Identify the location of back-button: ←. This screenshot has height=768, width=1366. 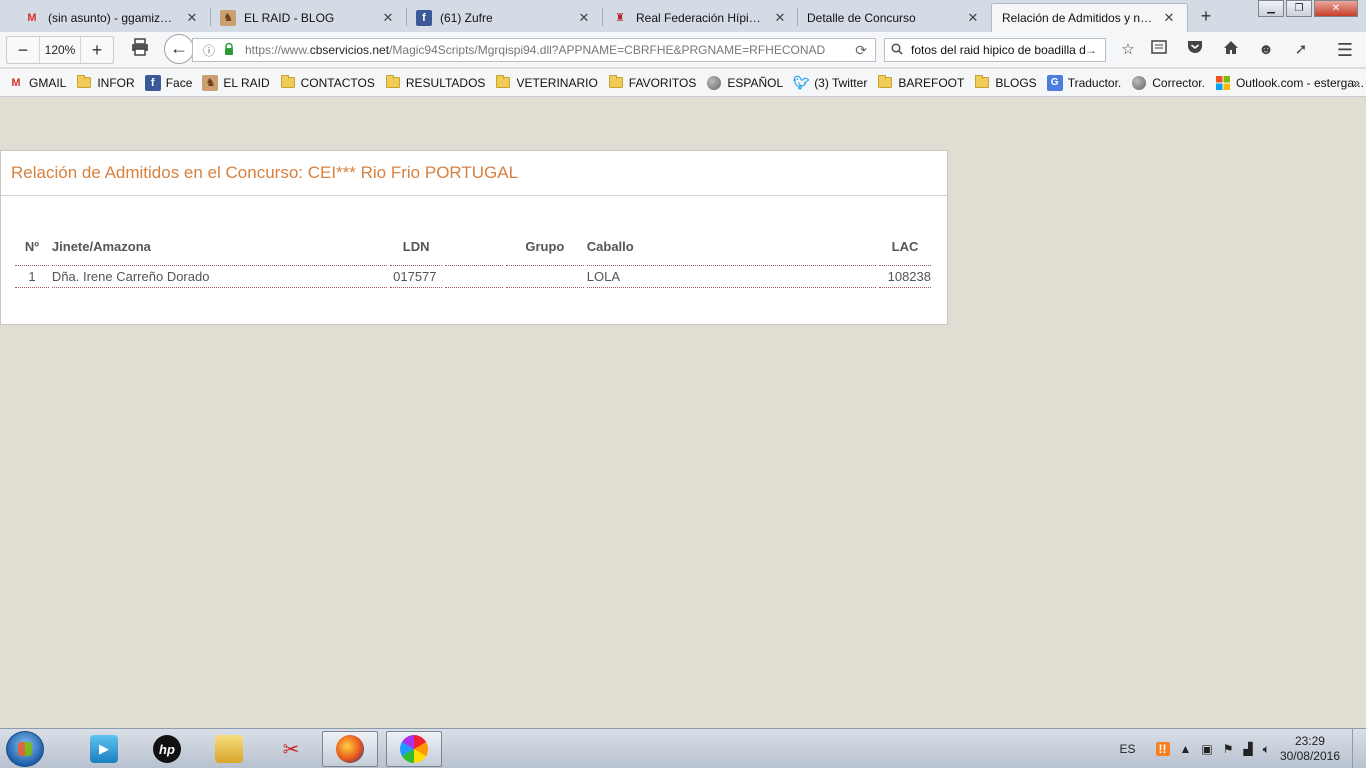
(179, 49).